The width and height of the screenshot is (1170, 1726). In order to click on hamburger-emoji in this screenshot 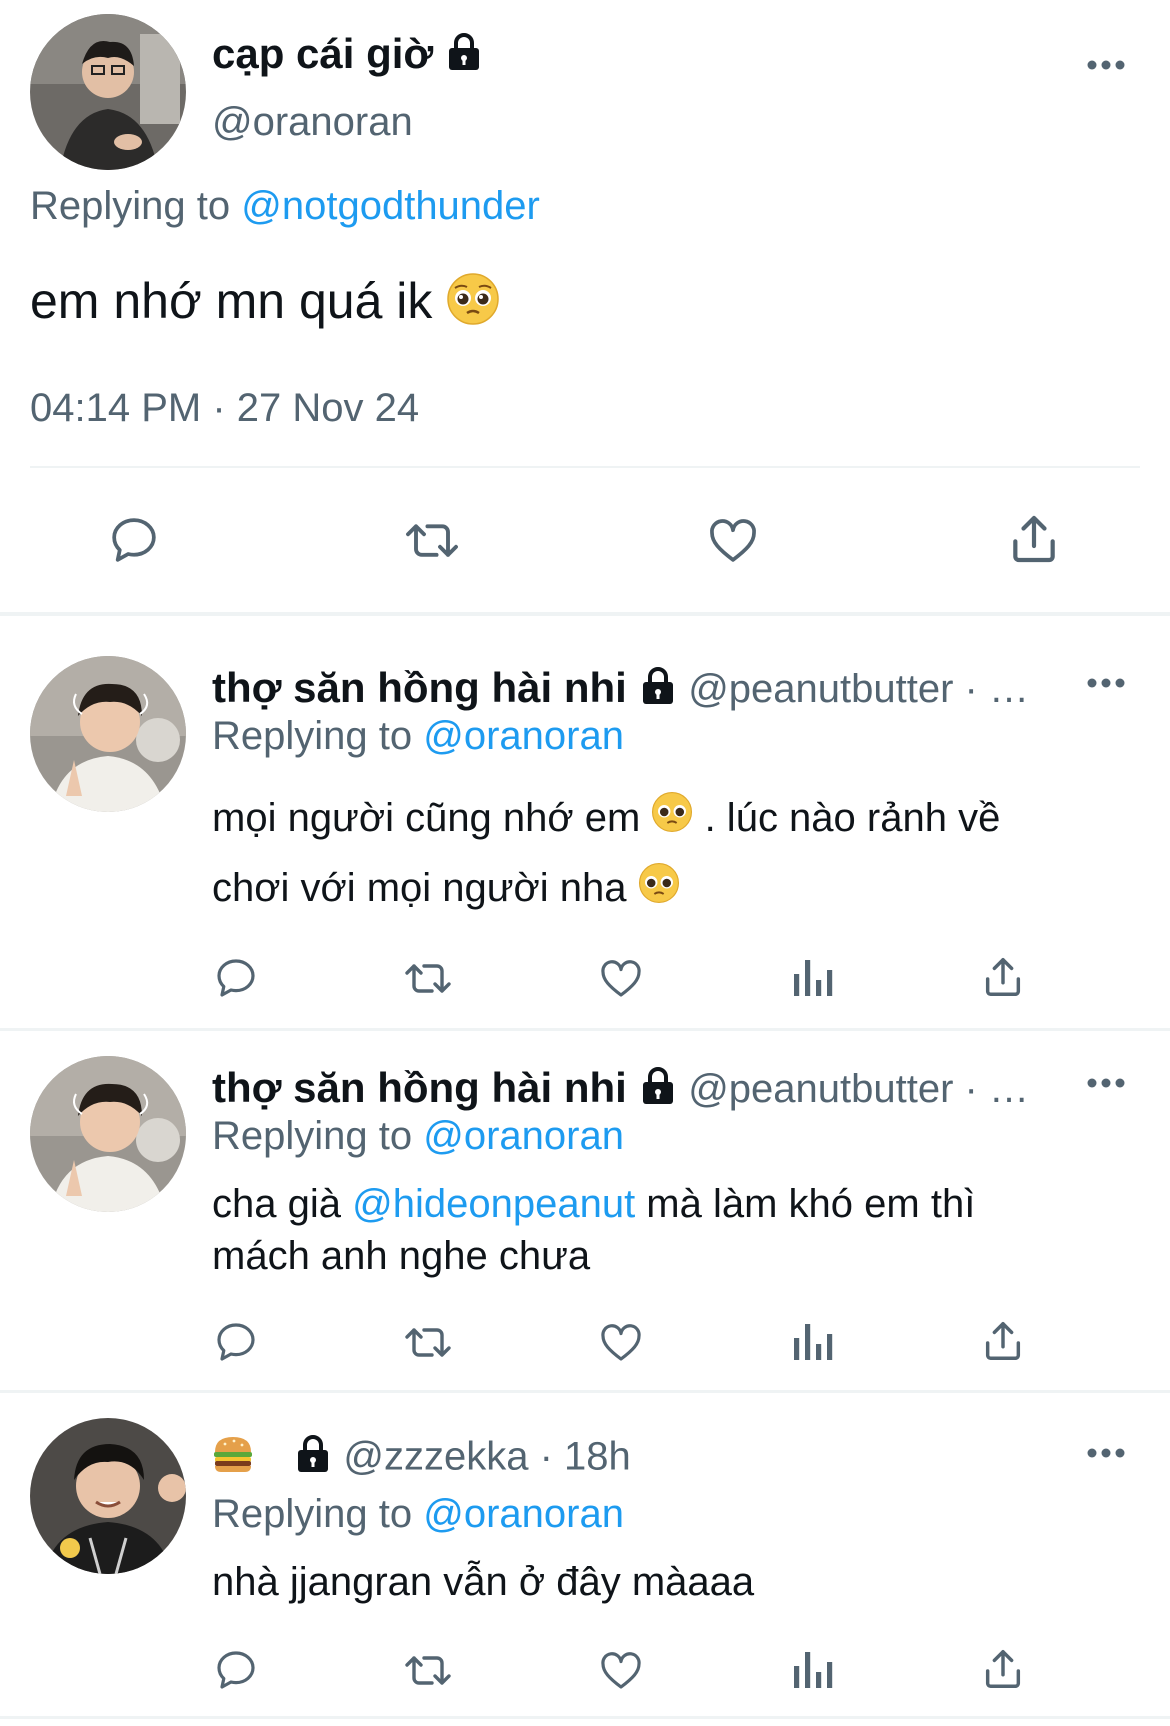, I will do `click(233, 1459)`.